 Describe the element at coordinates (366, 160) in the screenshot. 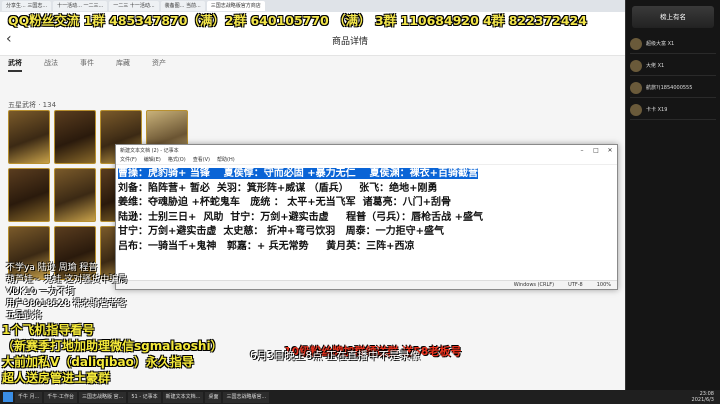

I see `notepad-menubar: 文件(F) 编辑(E) 格式(O) 查看(V) 帮助(H)` at that location.